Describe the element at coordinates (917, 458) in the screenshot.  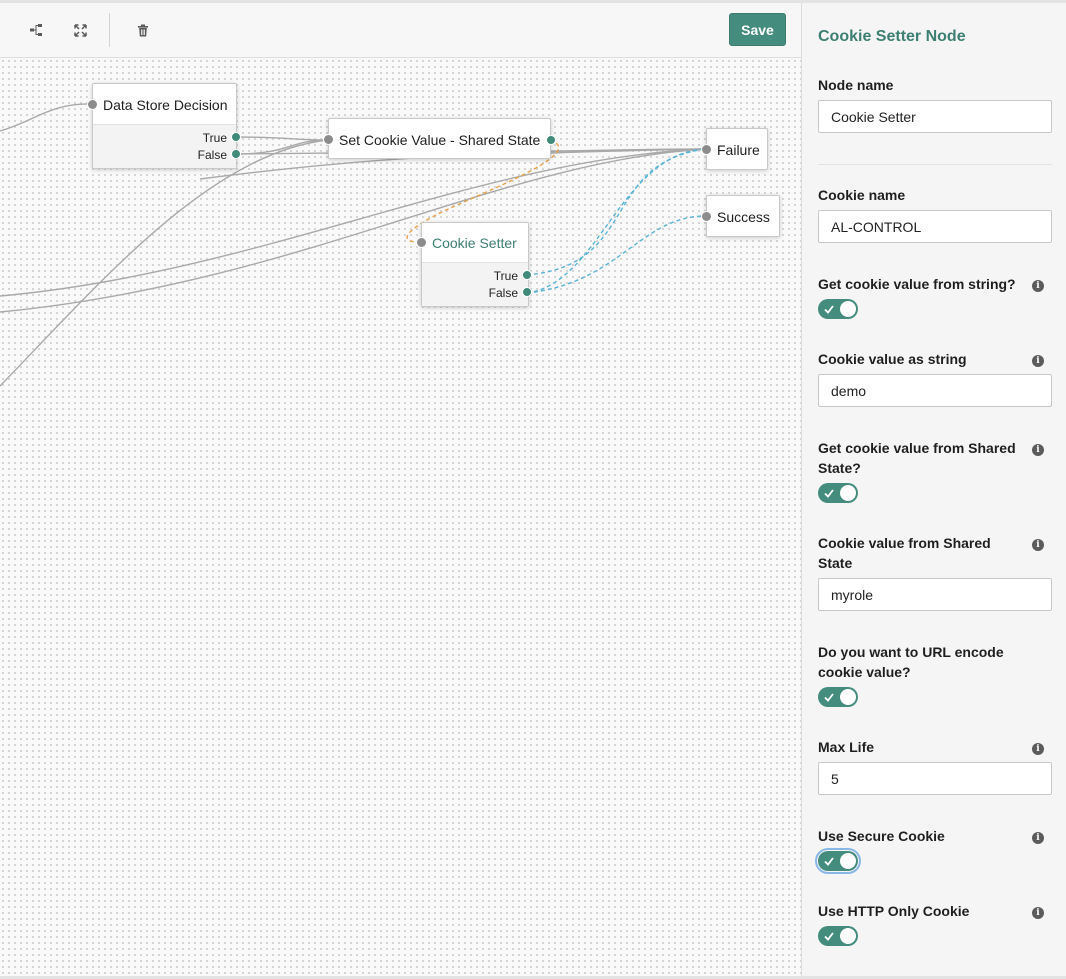
I see `from-shared-label: Get cookie value from Shared State?` at that location.